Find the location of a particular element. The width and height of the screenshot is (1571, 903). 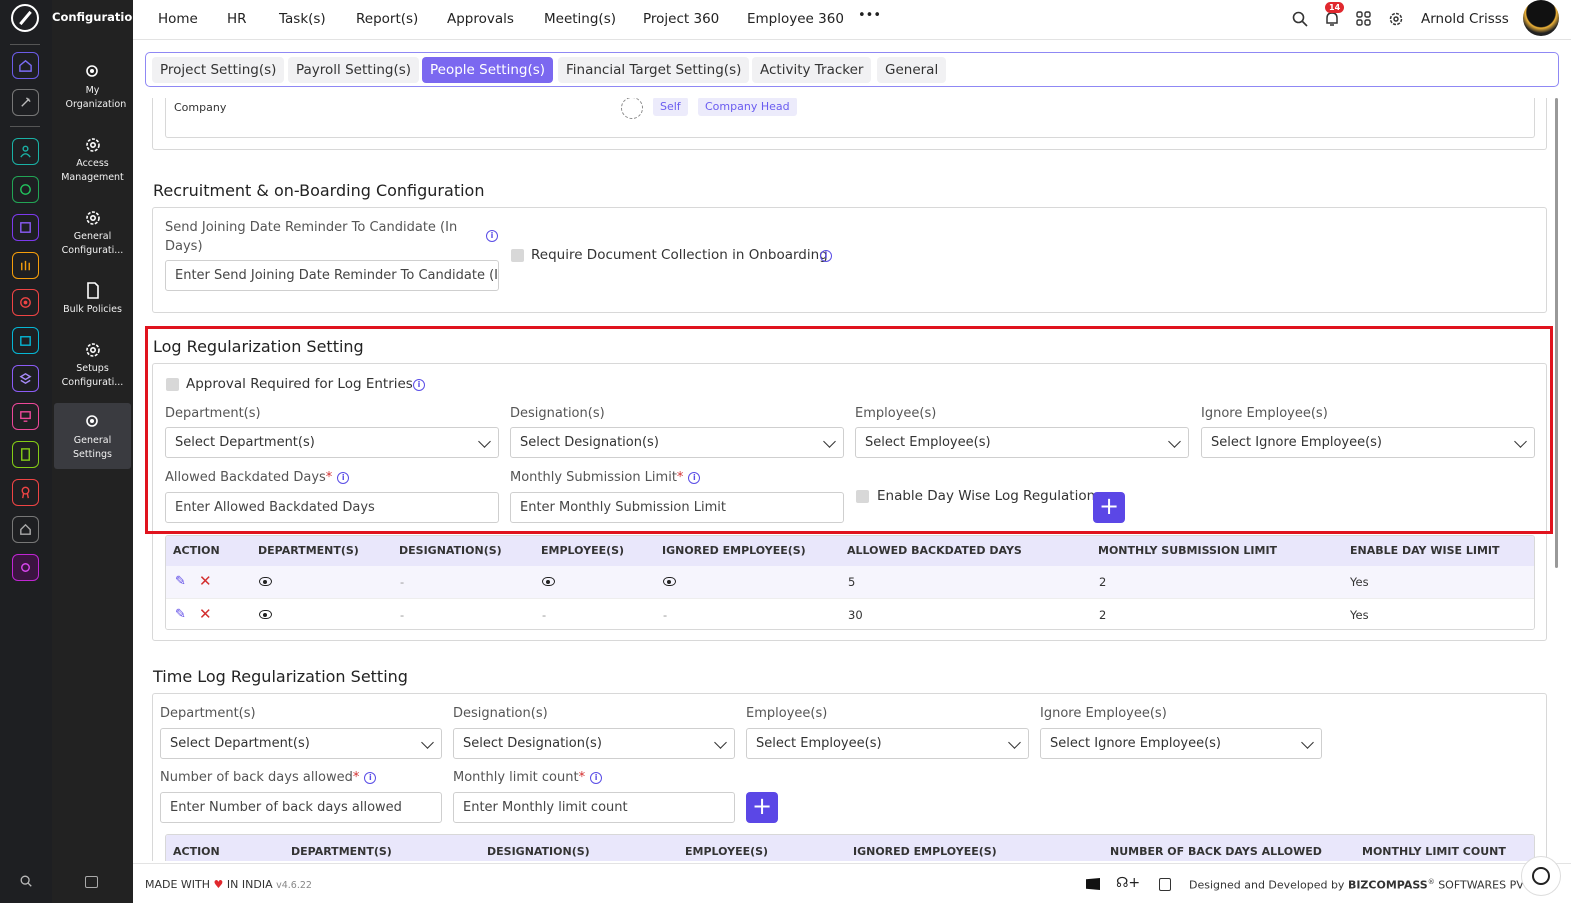

nav-approvals: Approvals is located at coordinates (480, 19).